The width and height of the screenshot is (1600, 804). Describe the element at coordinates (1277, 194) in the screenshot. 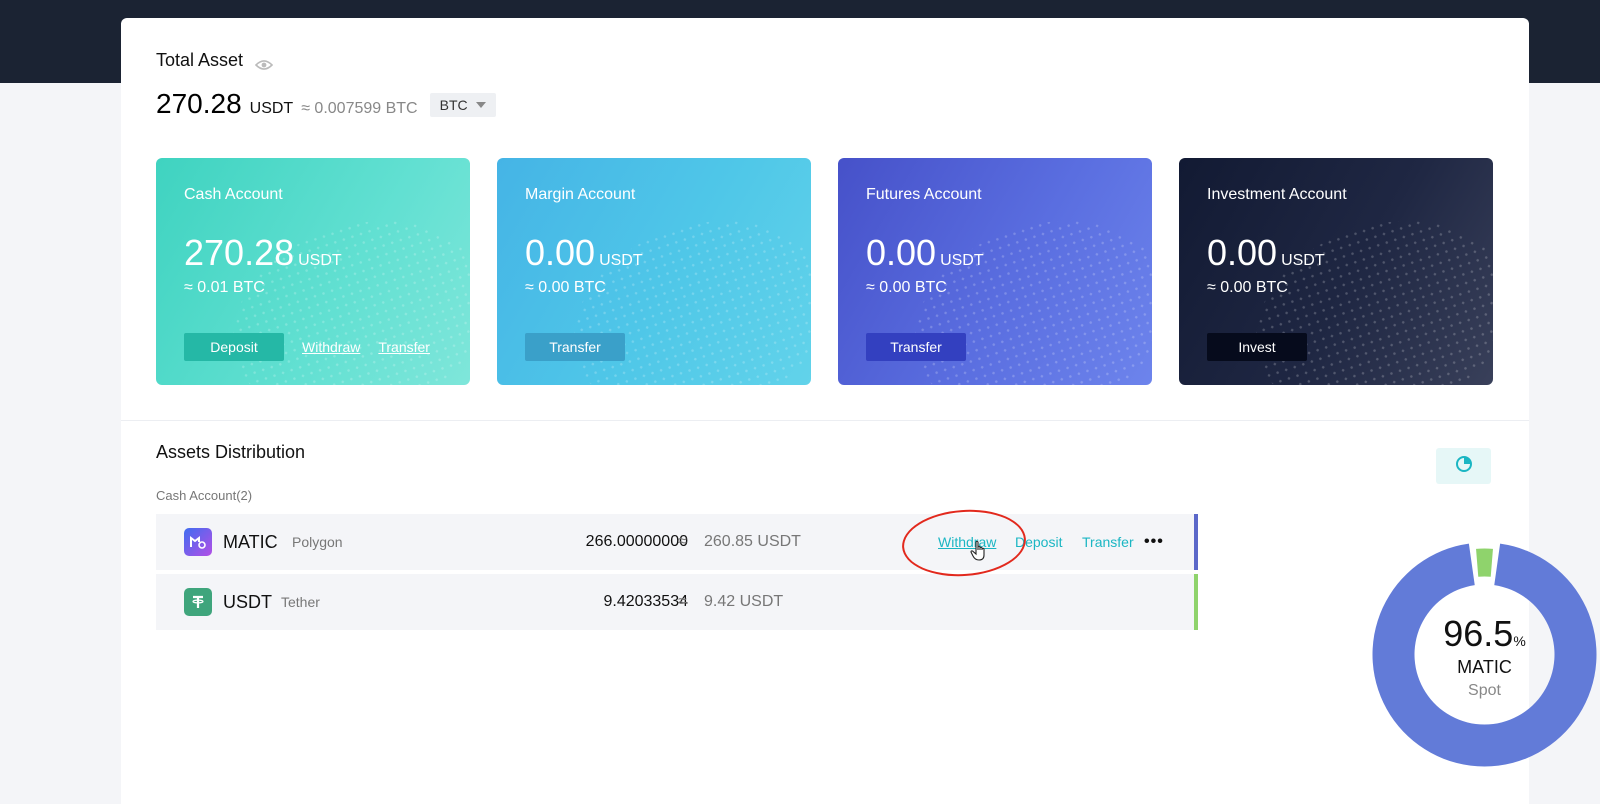

I see `card-title: Investment Account` at that location.